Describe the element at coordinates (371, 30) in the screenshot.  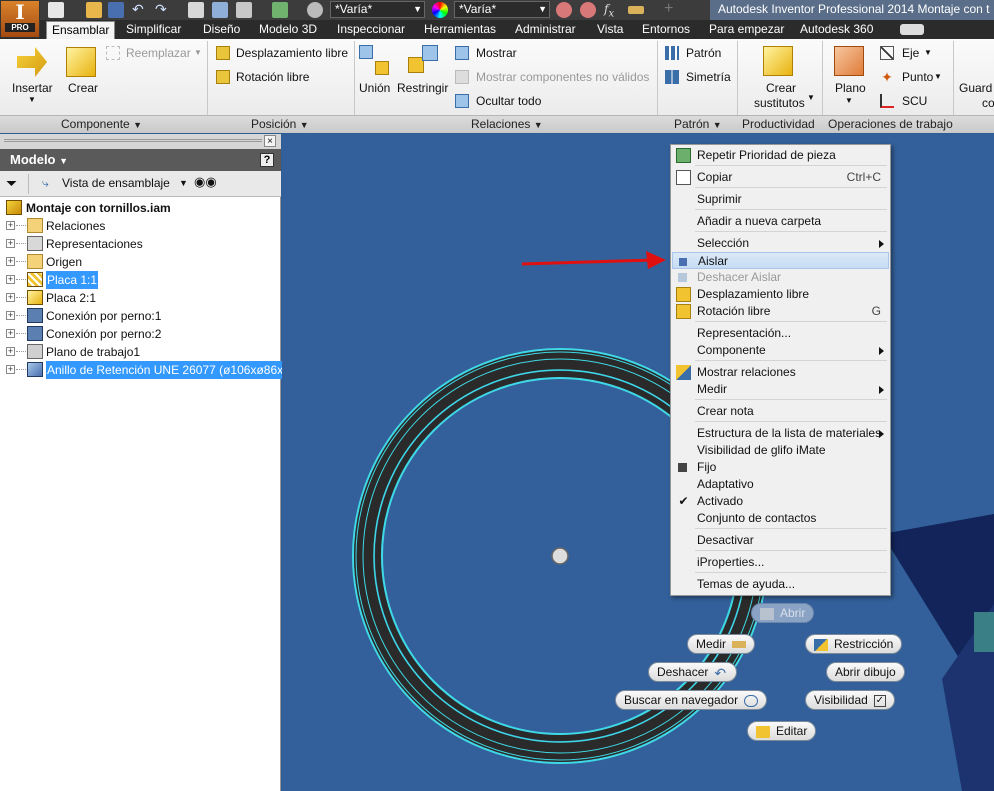
I see `tab-inspeccionar: Inspeccionar` at that location.